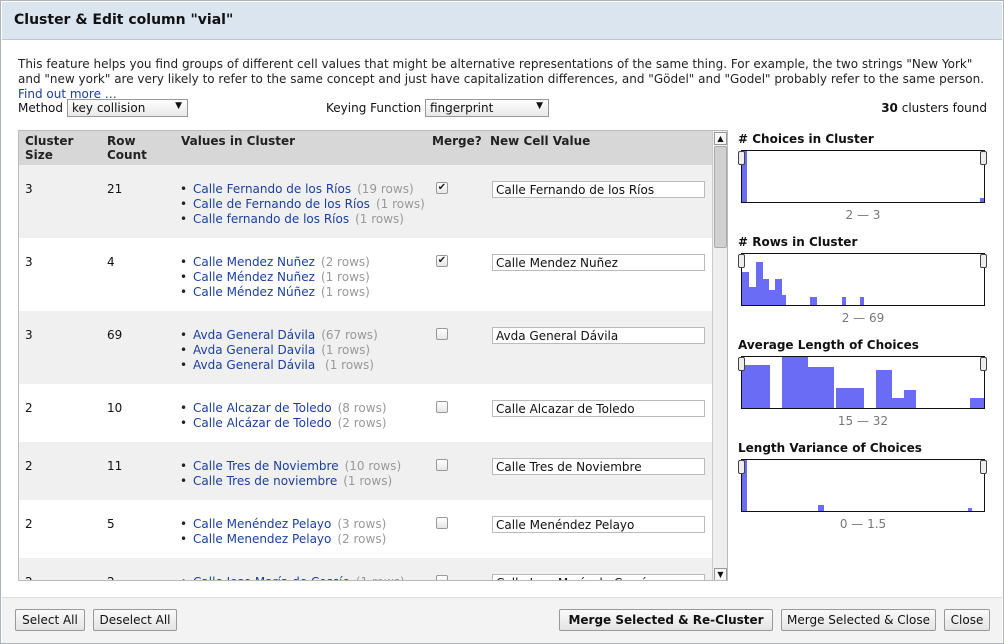  I want to click on merge-recluster-button: Merge Selected & Re-Cluster, so click(666, 620).